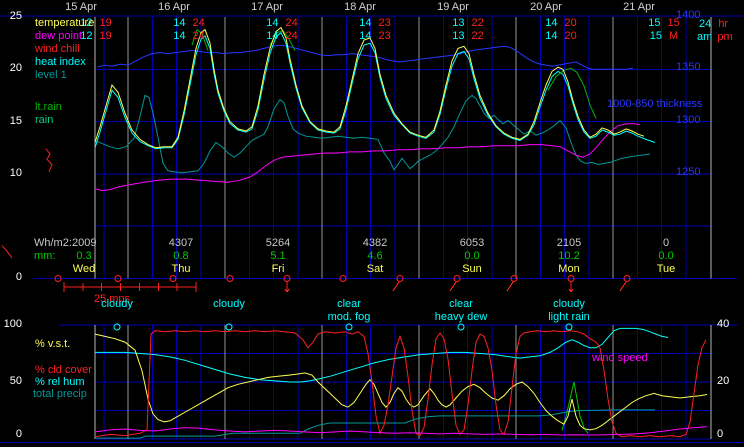 The height and width of the screenshot is (447, 744). I want to click on legend-top-item: temperature, so click(65, 23).